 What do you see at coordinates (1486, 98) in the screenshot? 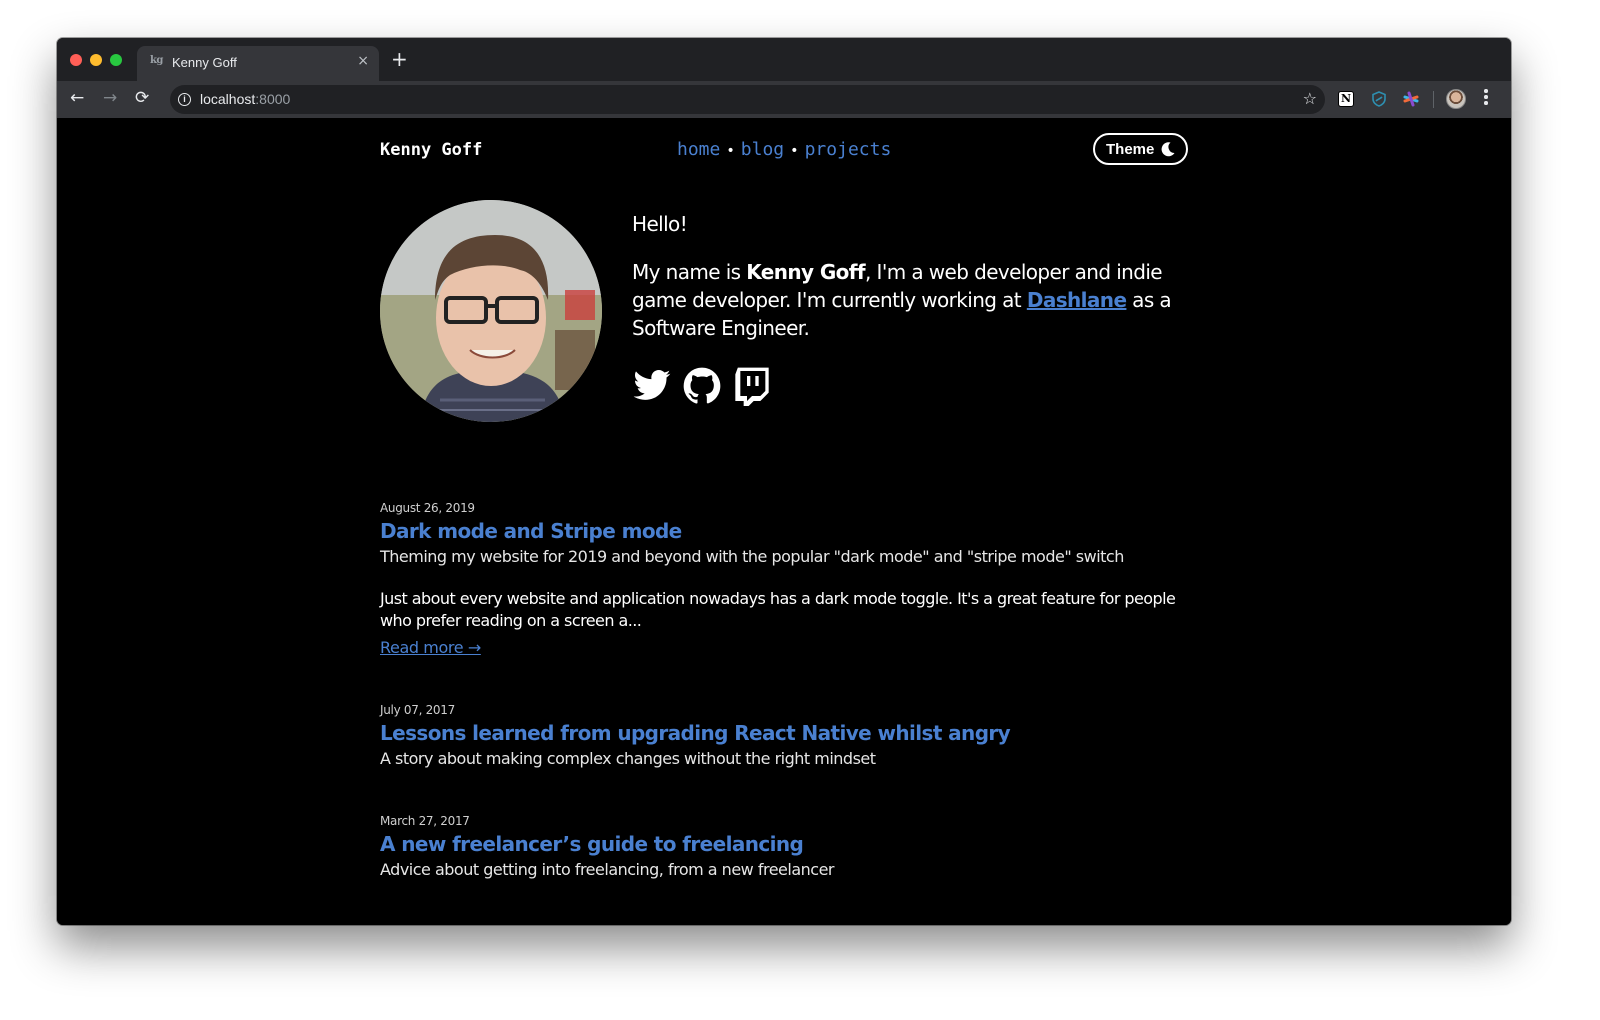
I see `browser-menu-icon` at bounding box center [1486, 98].